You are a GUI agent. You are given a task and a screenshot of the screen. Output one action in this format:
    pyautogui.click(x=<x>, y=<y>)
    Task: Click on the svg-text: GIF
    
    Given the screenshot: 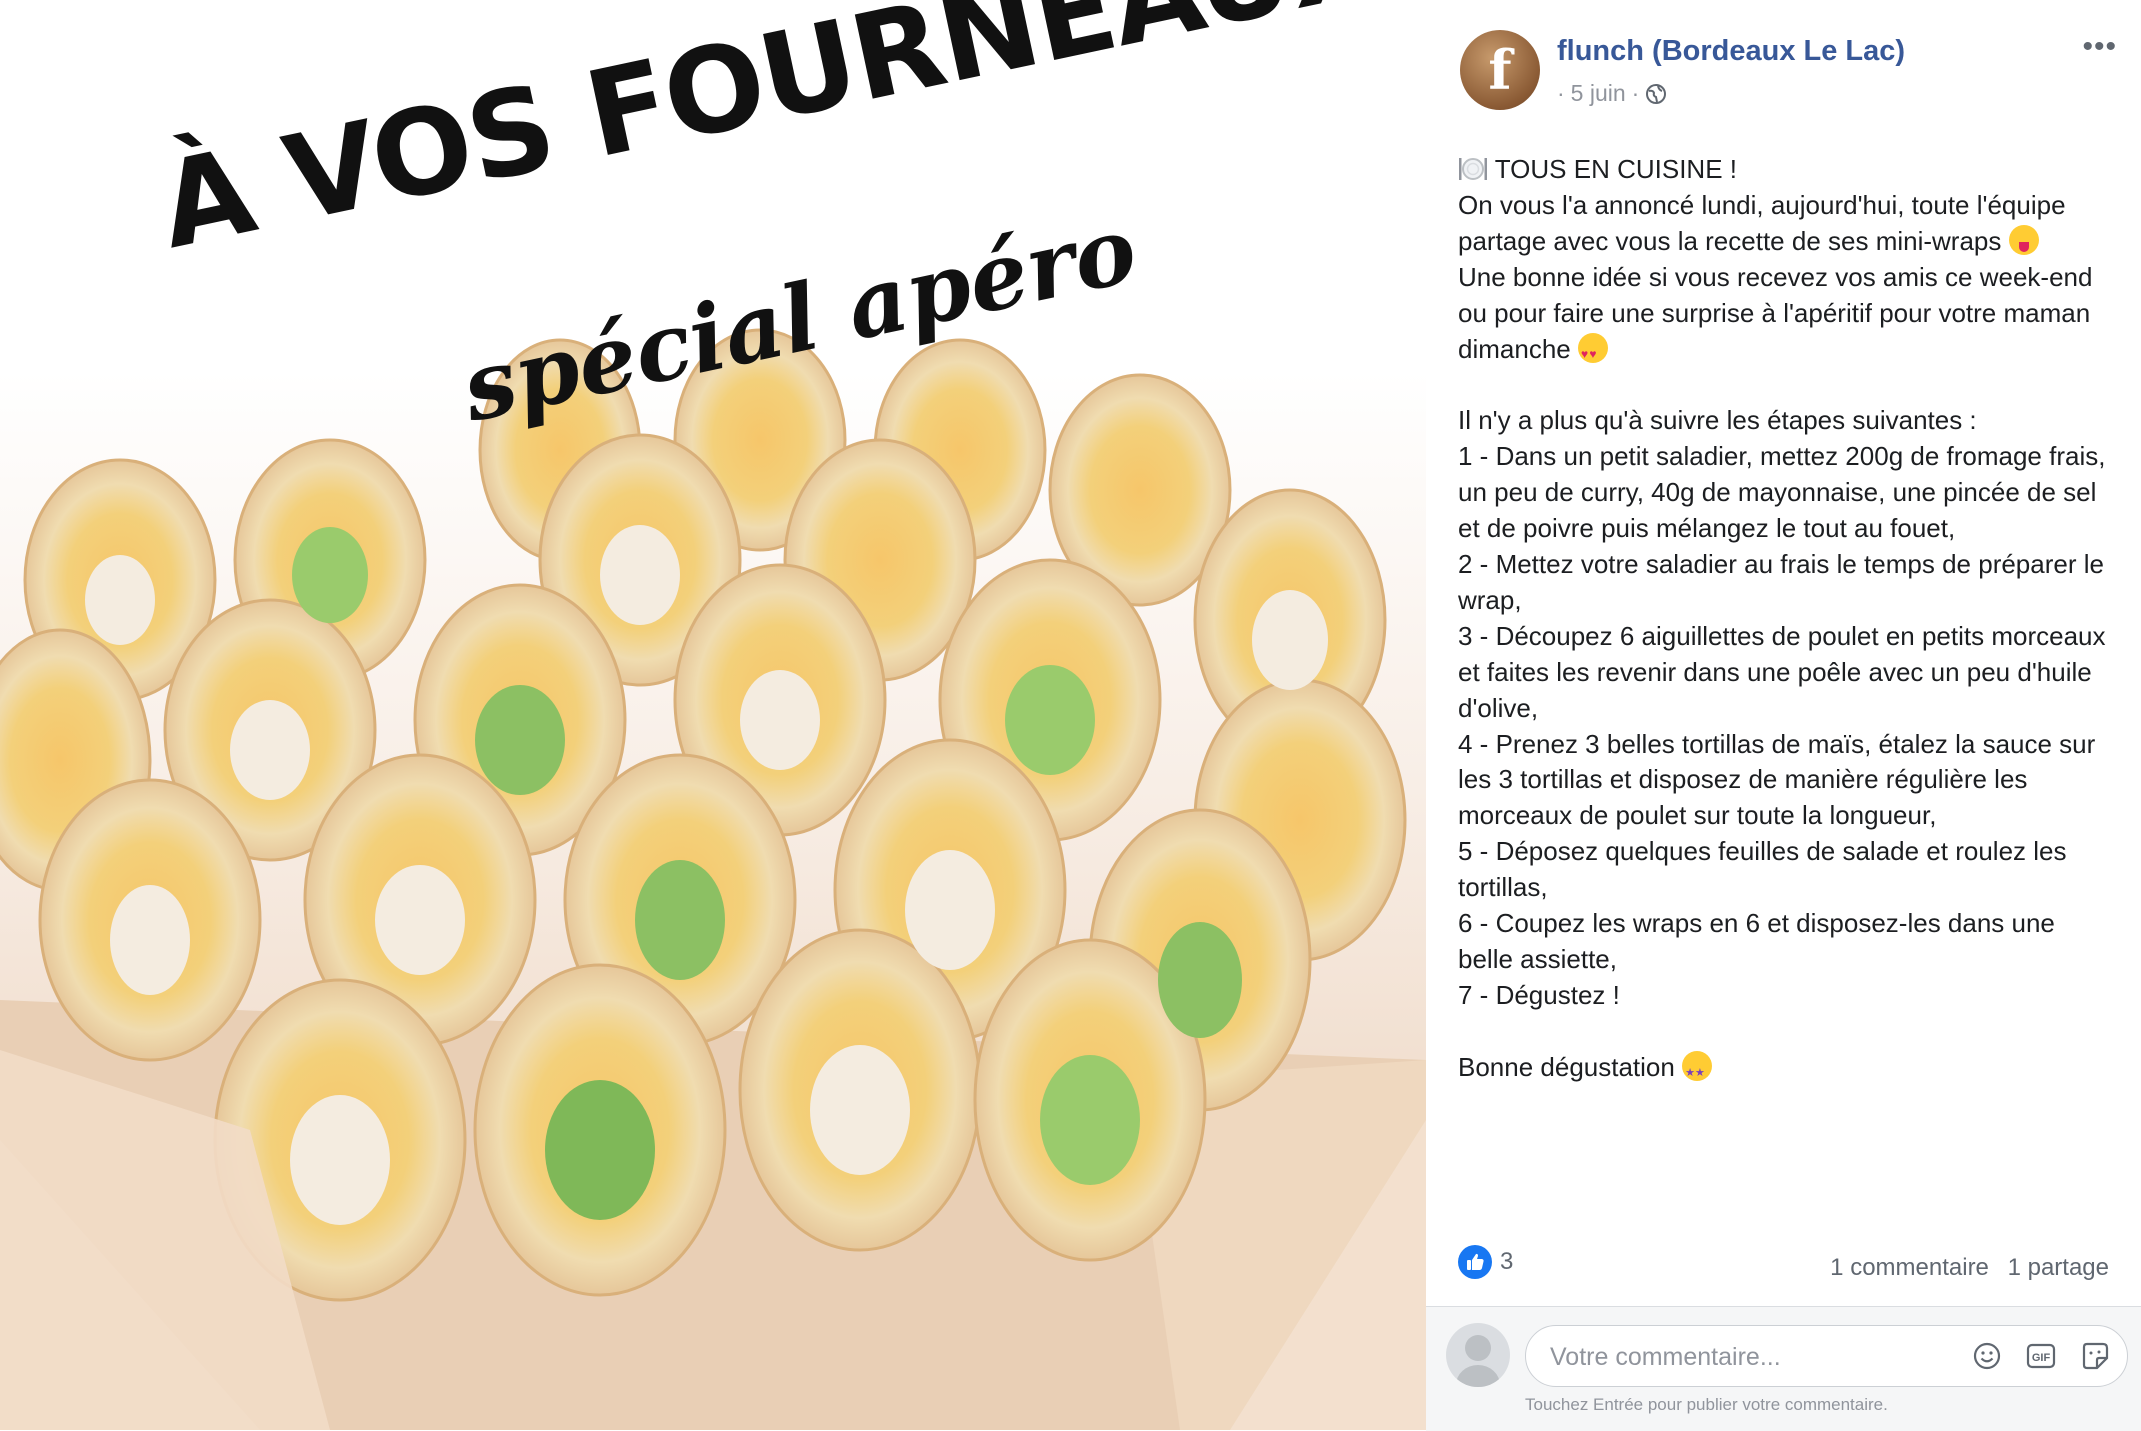 What is the action you would take?
    pyautogui.click(x=2041, y=1358)
    